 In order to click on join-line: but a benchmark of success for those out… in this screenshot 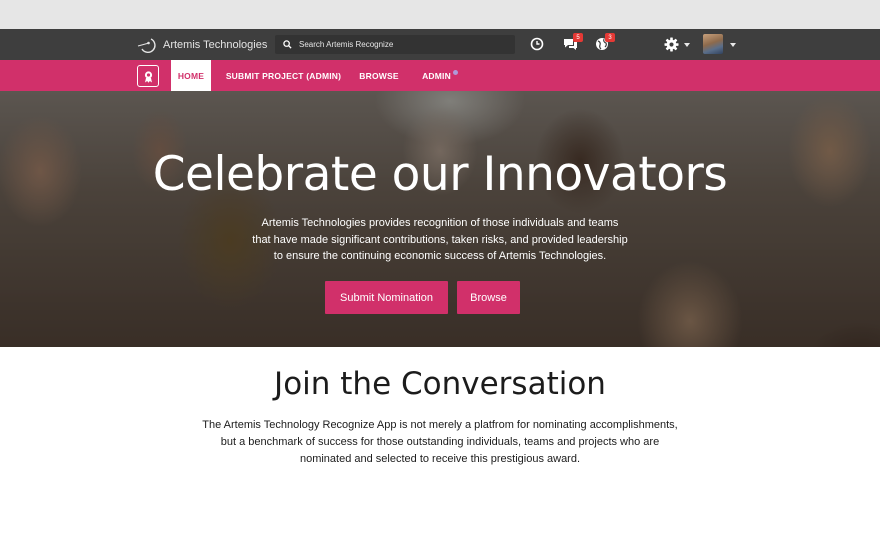, I will do `click(440, 442)`.